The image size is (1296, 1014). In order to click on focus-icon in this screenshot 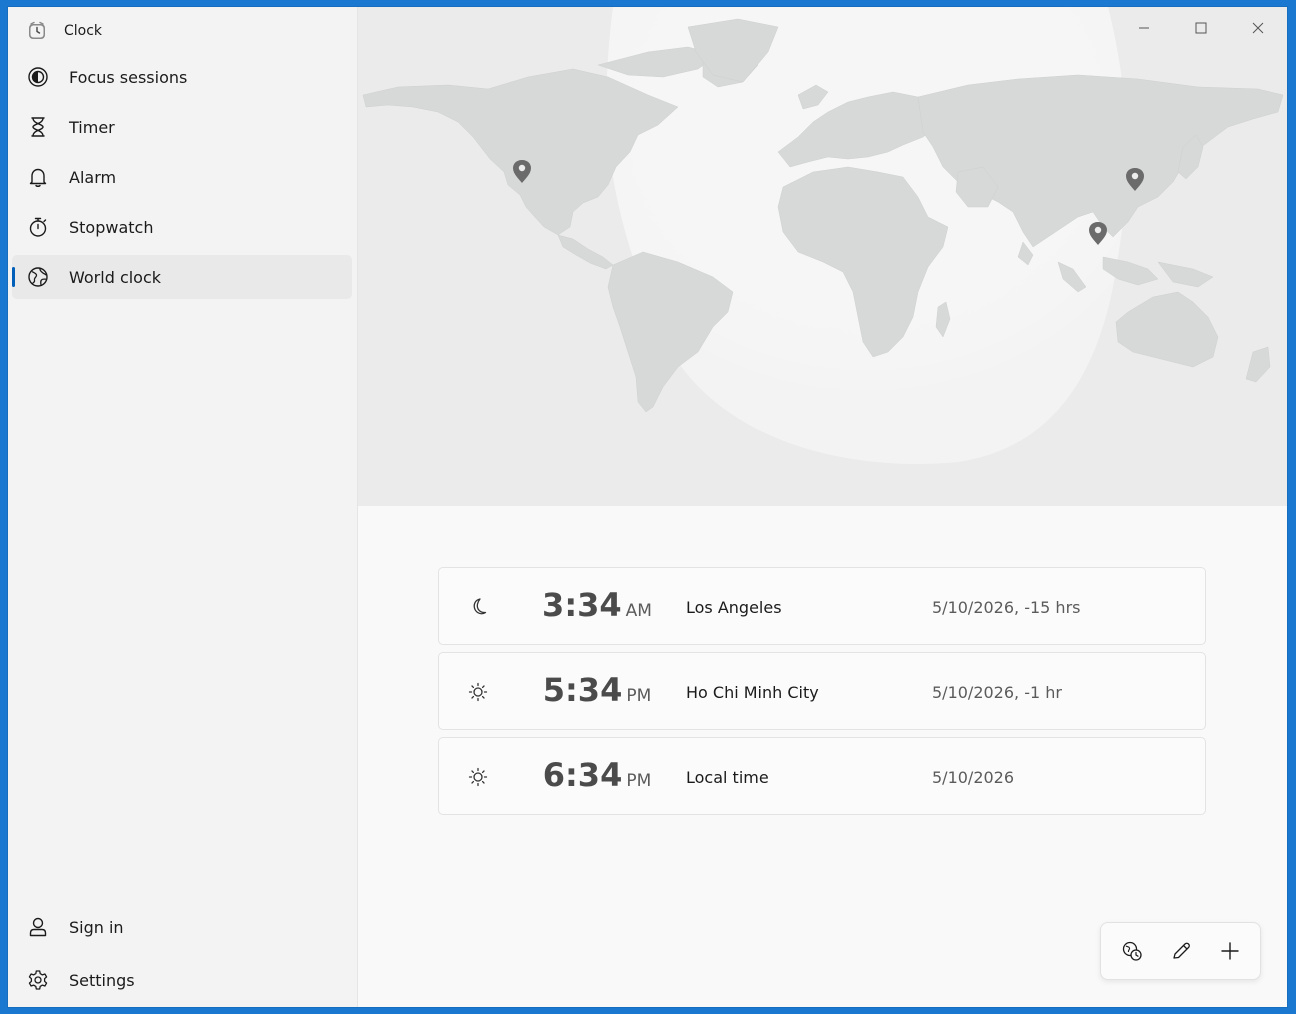, I will do `click(38, 77)`.